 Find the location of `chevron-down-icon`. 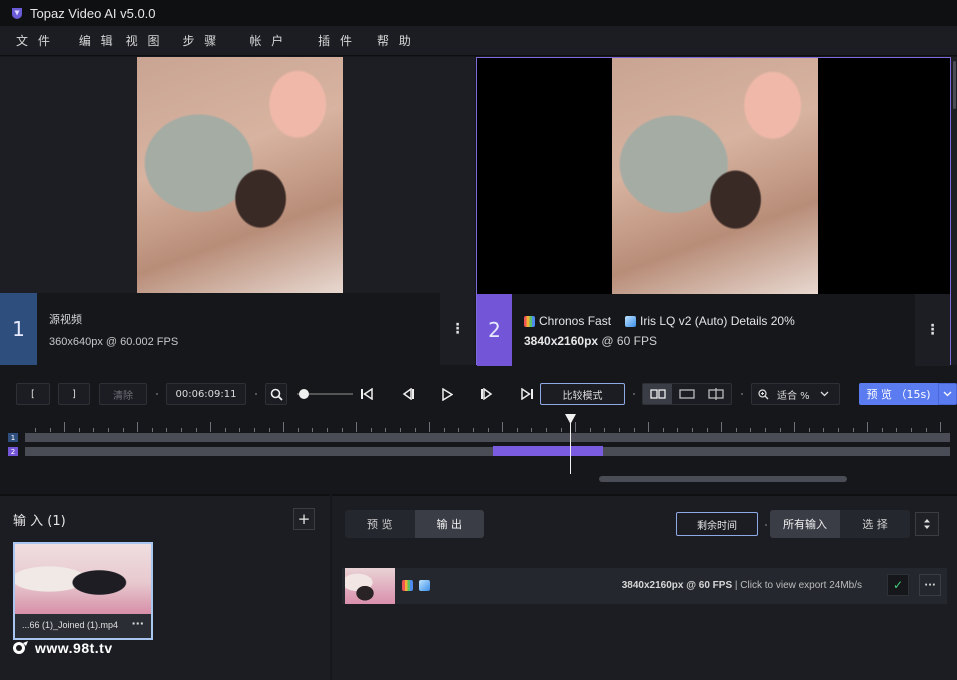

chevron-down-icon is located at coordinates (824, 394).